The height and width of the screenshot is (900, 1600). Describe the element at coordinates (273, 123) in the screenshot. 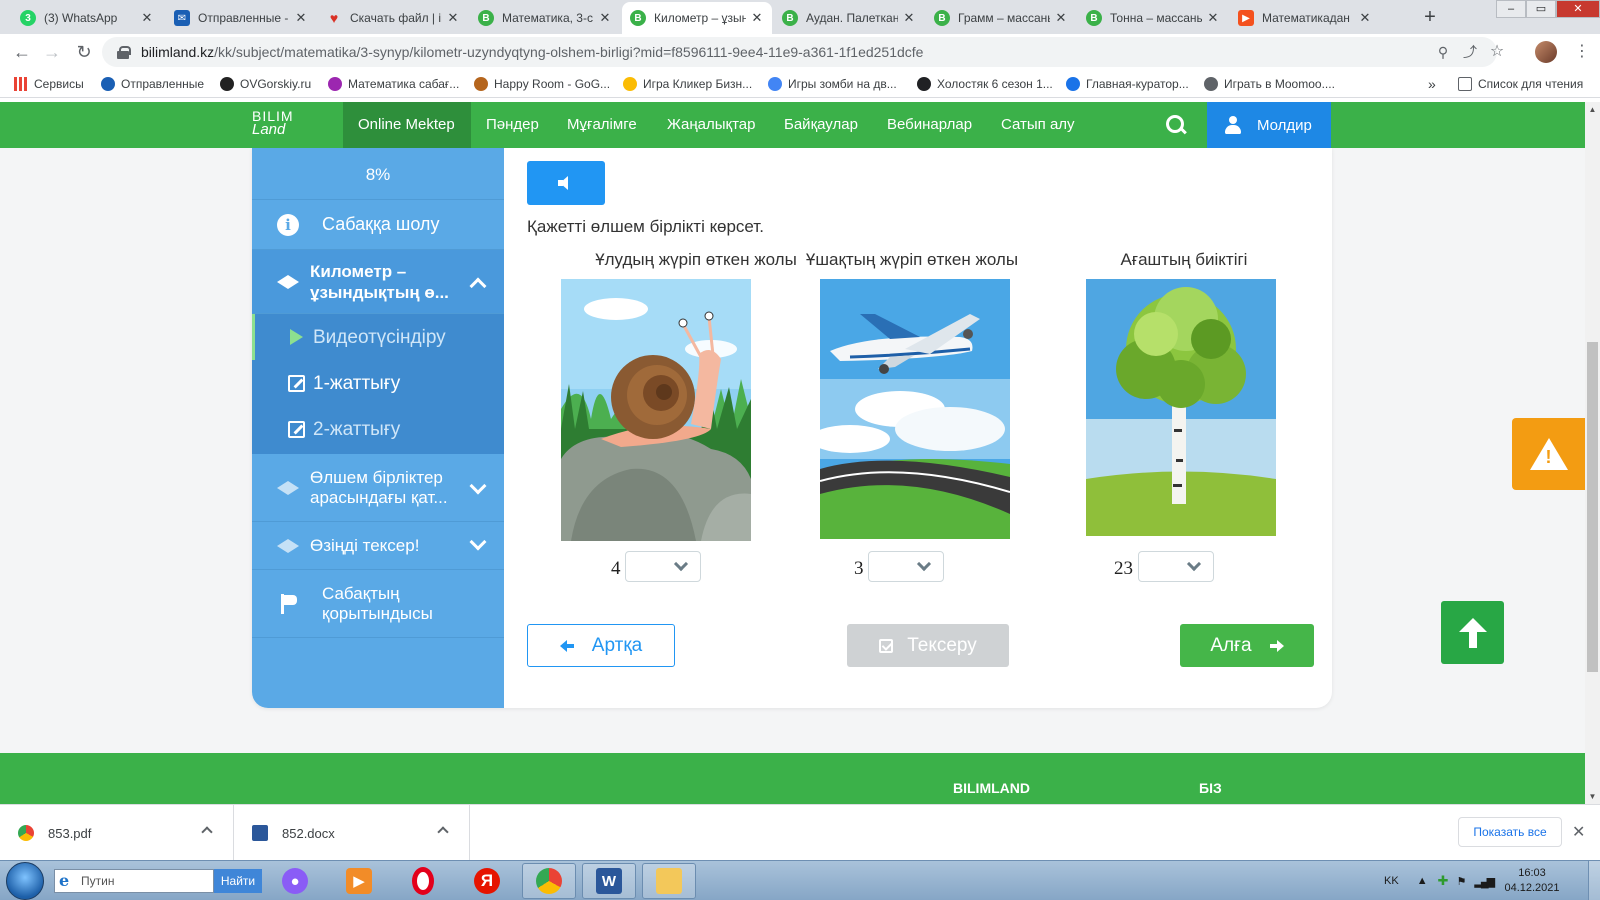

I see `bilimland-logo: BILIM Land` at that location.